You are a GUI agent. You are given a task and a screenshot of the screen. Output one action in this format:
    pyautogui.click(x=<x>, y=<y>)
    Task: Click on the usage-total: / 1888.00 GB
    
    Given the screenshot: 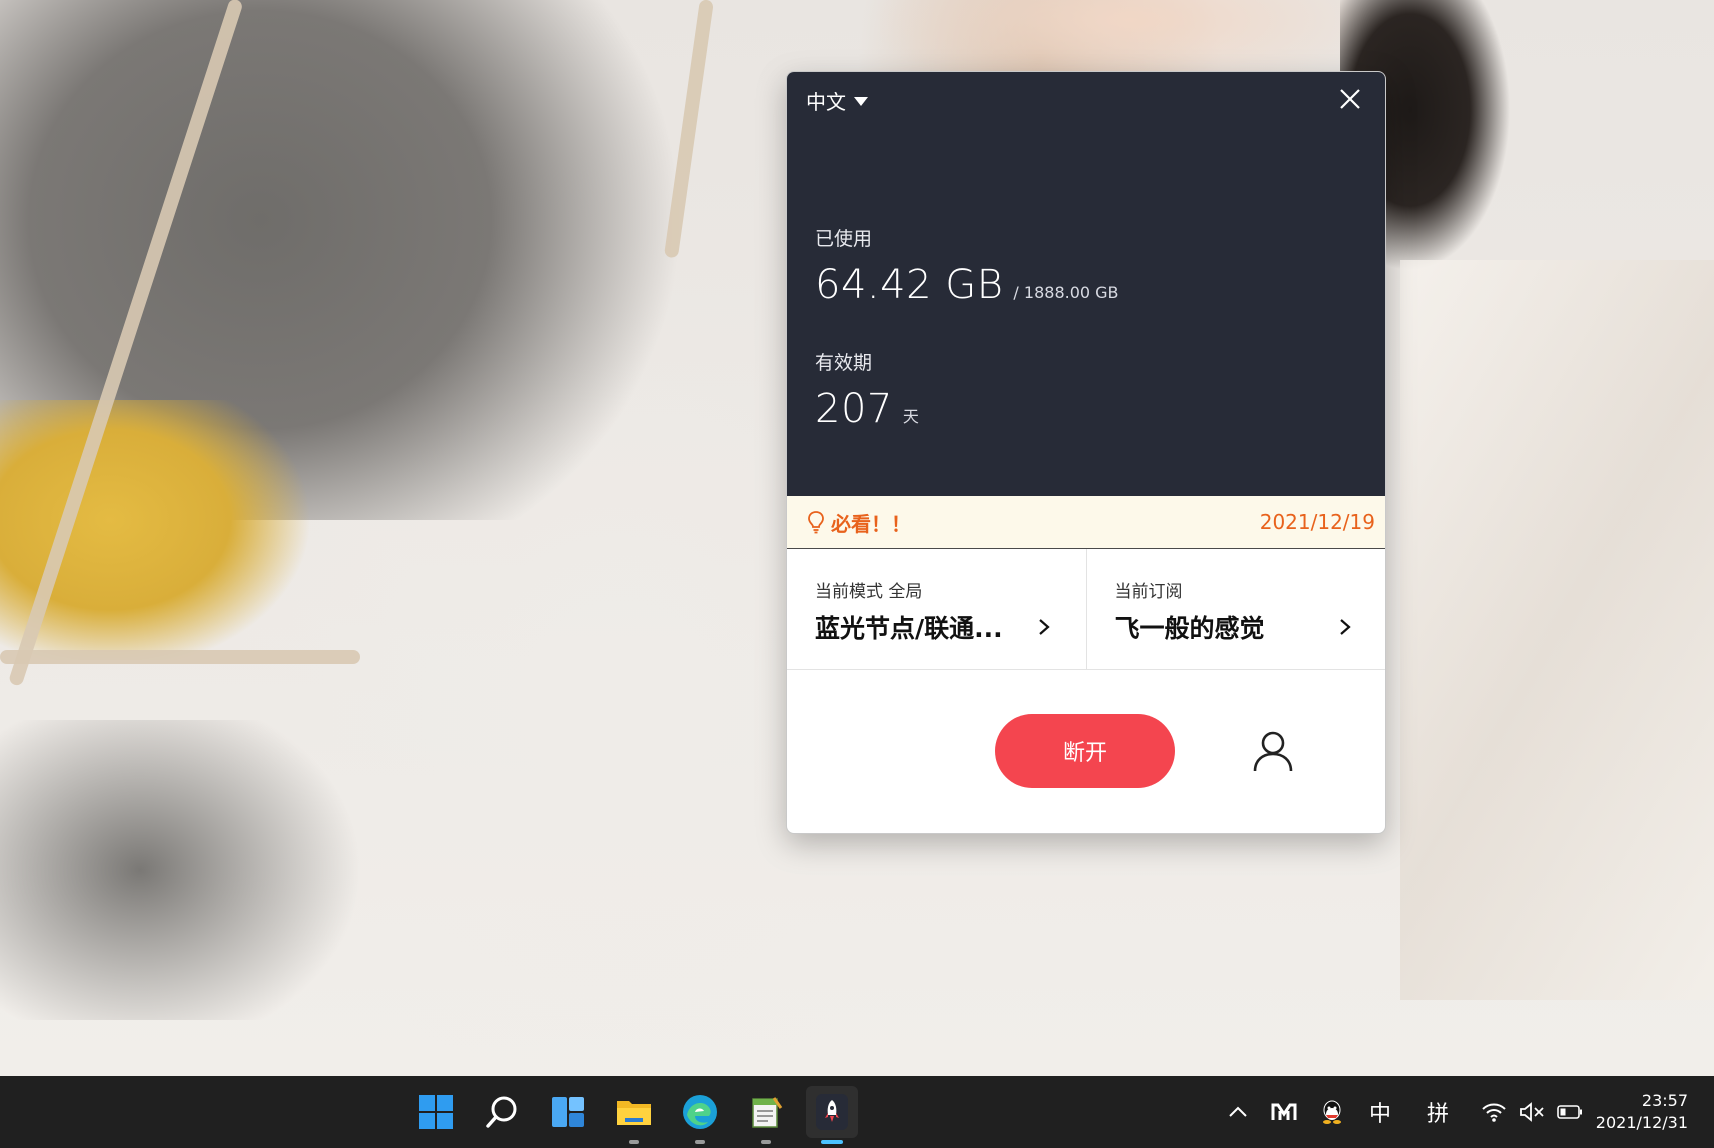 What is the action you would take?
    pyautogui.click(x=1066, y=292)
    